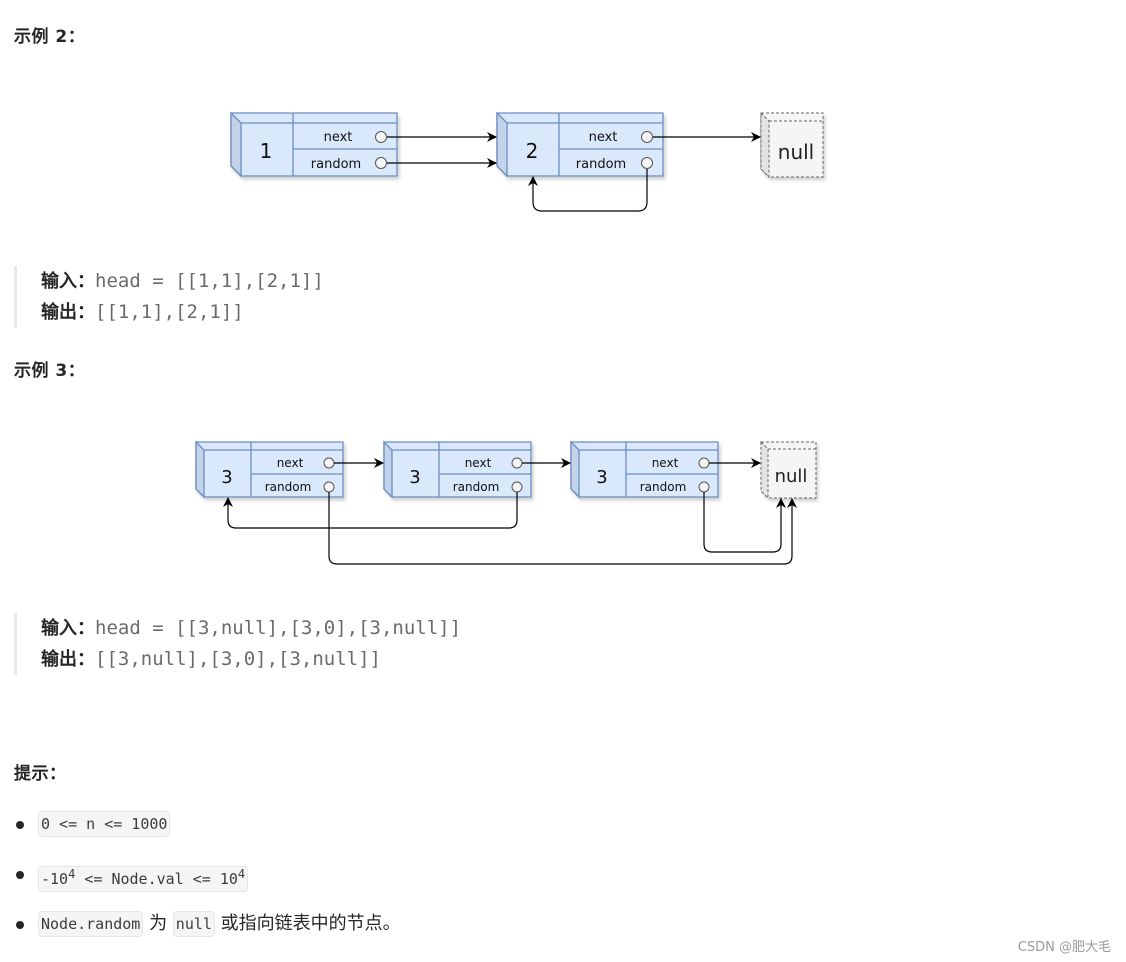 The height and width of the screenshot is (962, 1126). Describe the element at coordinates (158, 923) in the screenshot. I see `constraint-text: 为` at that location.